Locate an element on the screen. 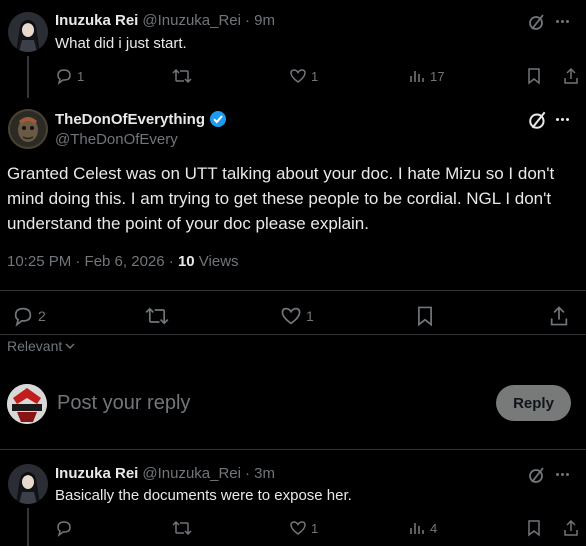  reply-action is located at coordinates (64, 528).